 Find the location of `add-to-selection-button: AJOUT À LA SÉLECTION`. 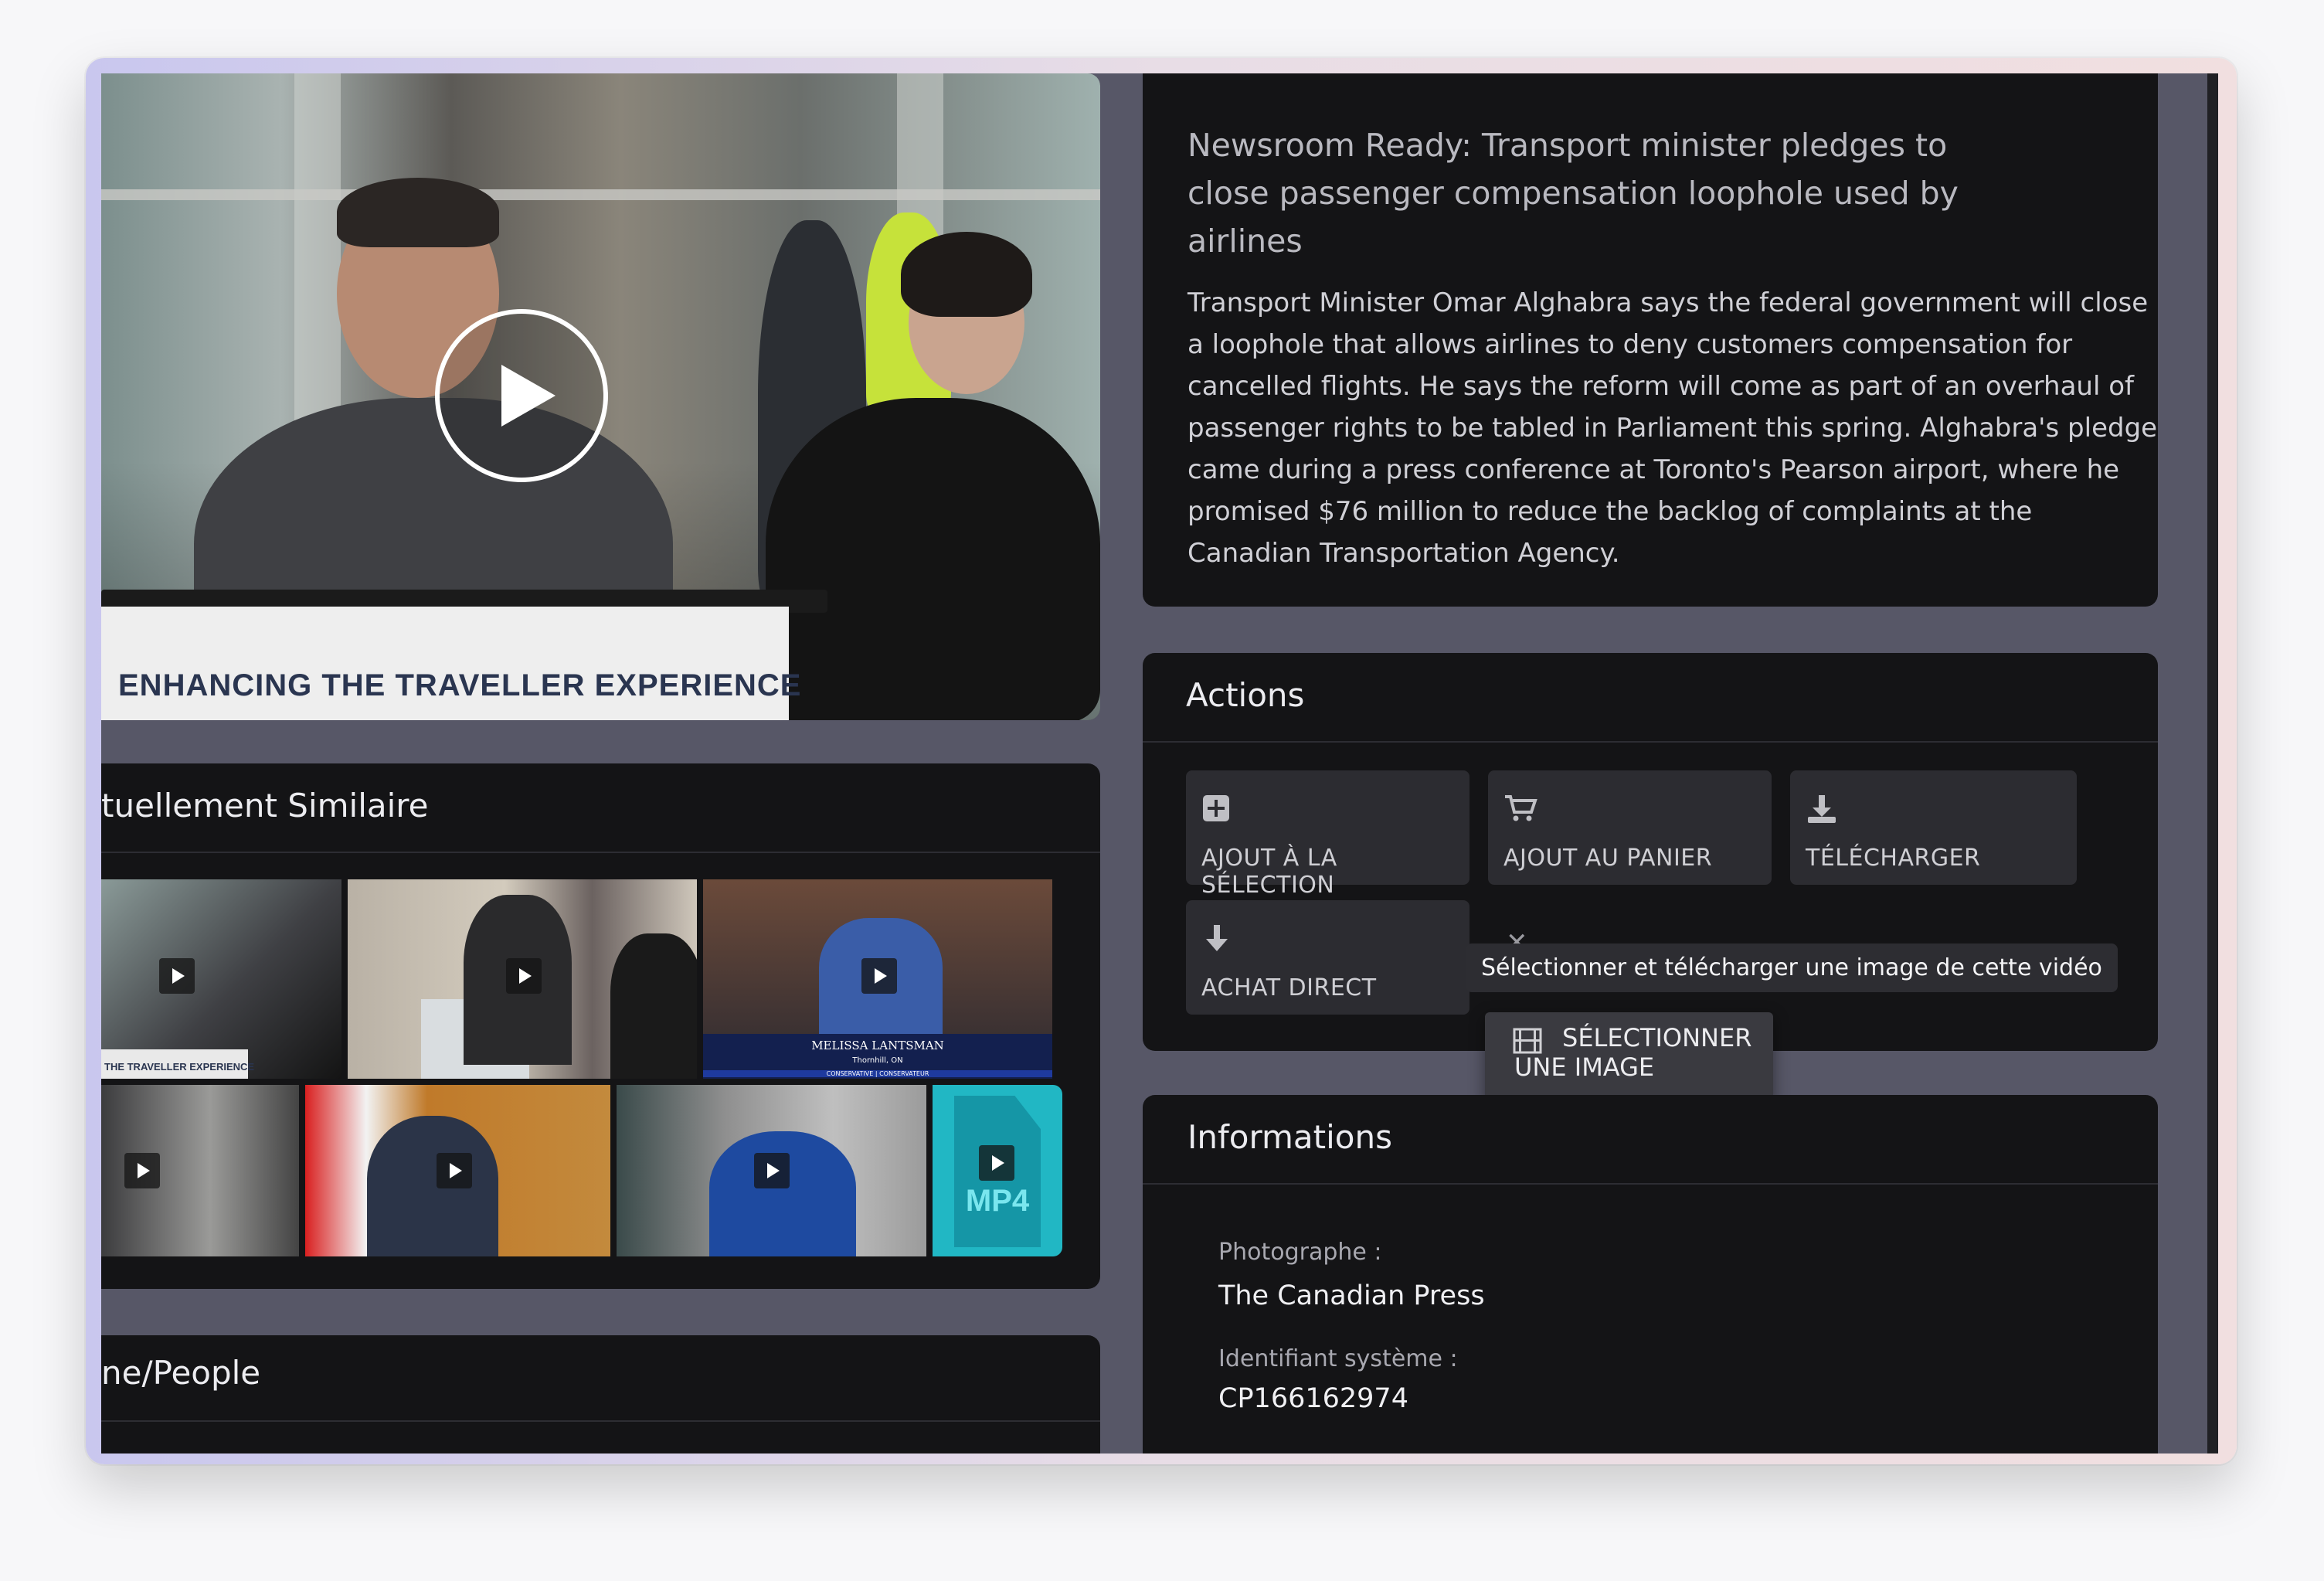

add-to-selection-button: AJOUT À LA SÉLECTION is located at coordinates (1328, 834).